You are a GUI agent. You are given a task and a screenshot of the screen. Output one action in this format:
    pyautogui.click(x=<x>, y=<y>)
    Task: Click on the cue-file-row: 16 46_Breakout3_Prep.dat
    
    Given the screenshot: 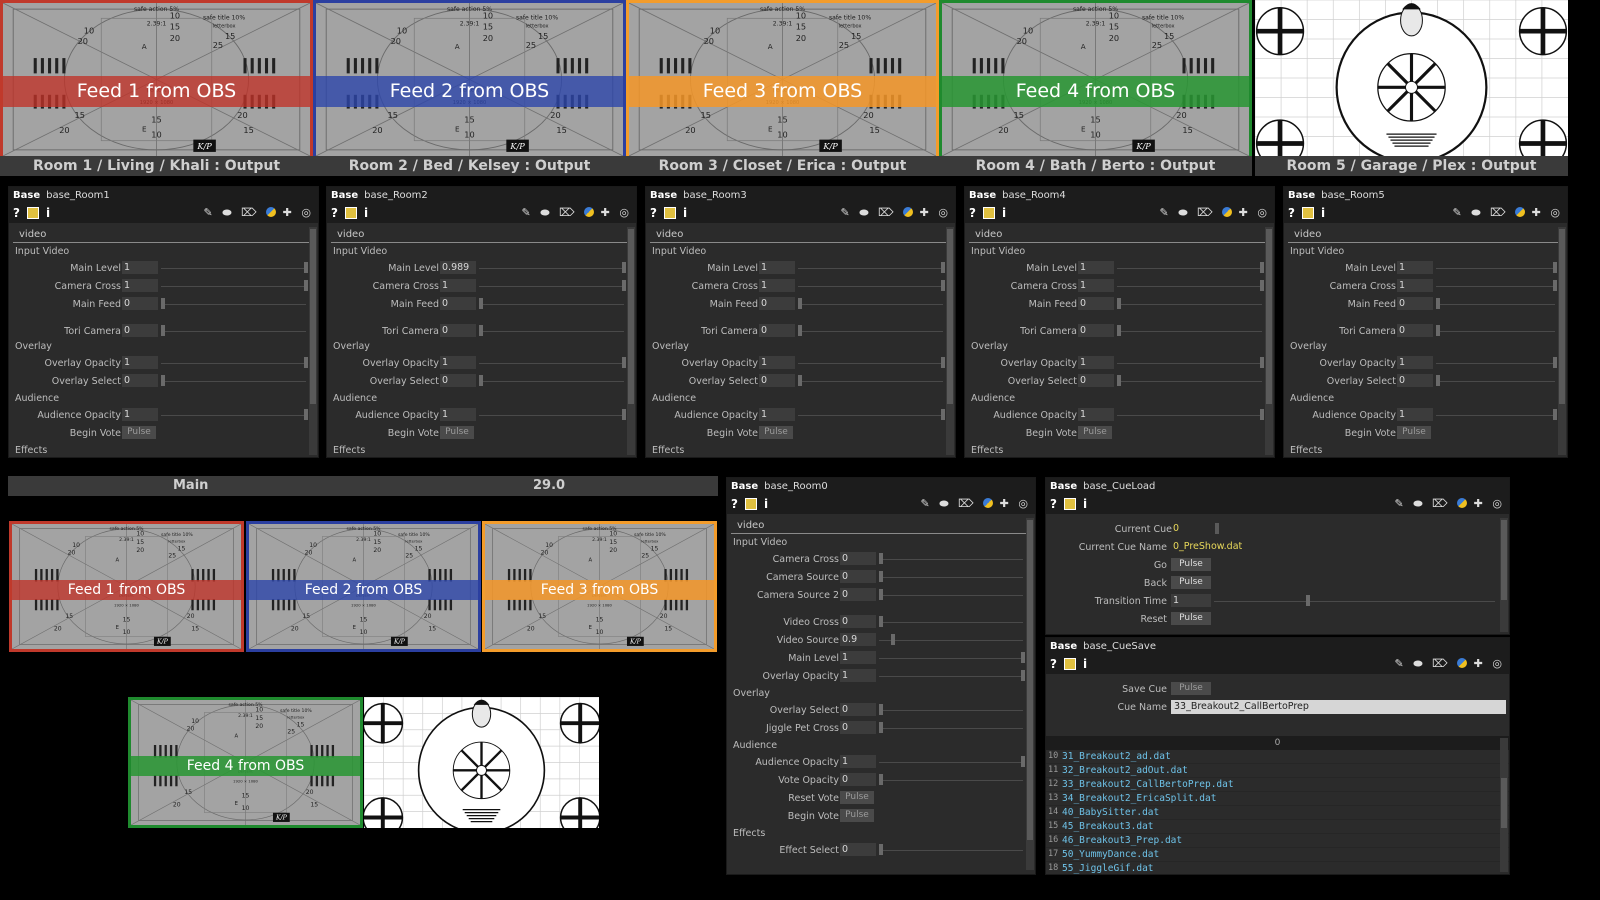 What is the action you would take?
    pyautogui.click(x=1277, y=841)
    